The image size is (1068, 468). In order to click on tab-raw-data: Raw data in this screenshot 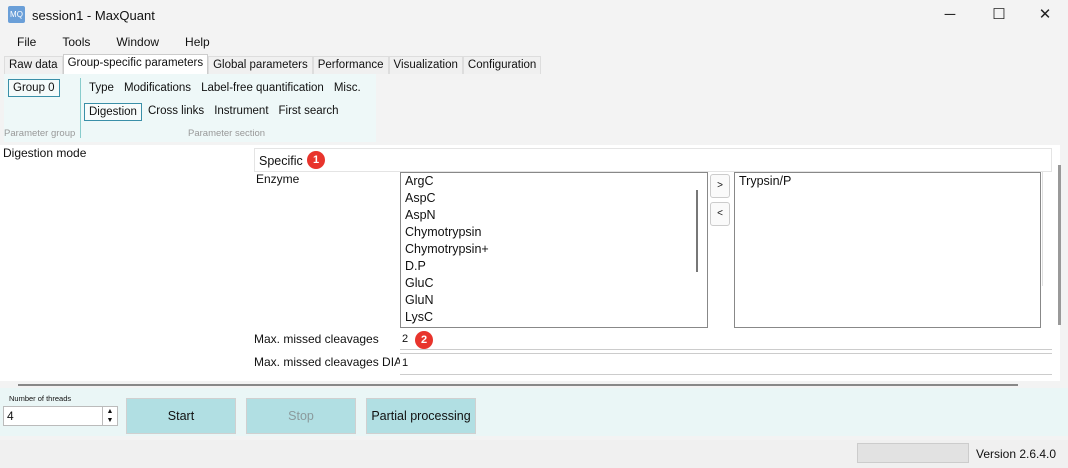, I will do `click(33, 65)`.